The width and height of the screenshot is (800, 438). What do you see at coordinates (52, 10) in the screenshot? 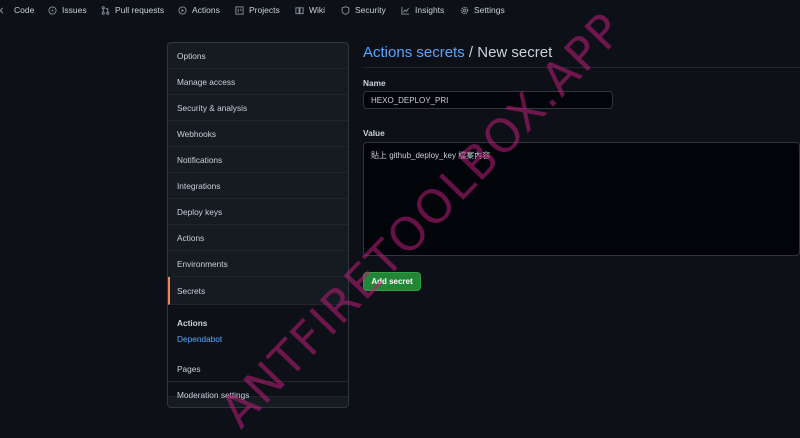
I see `issue-icon` at bounding box center [52, 10].